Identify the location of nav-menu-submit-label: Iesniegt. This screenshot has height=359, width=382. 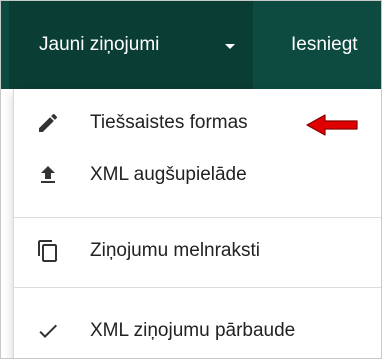
(324, 45).